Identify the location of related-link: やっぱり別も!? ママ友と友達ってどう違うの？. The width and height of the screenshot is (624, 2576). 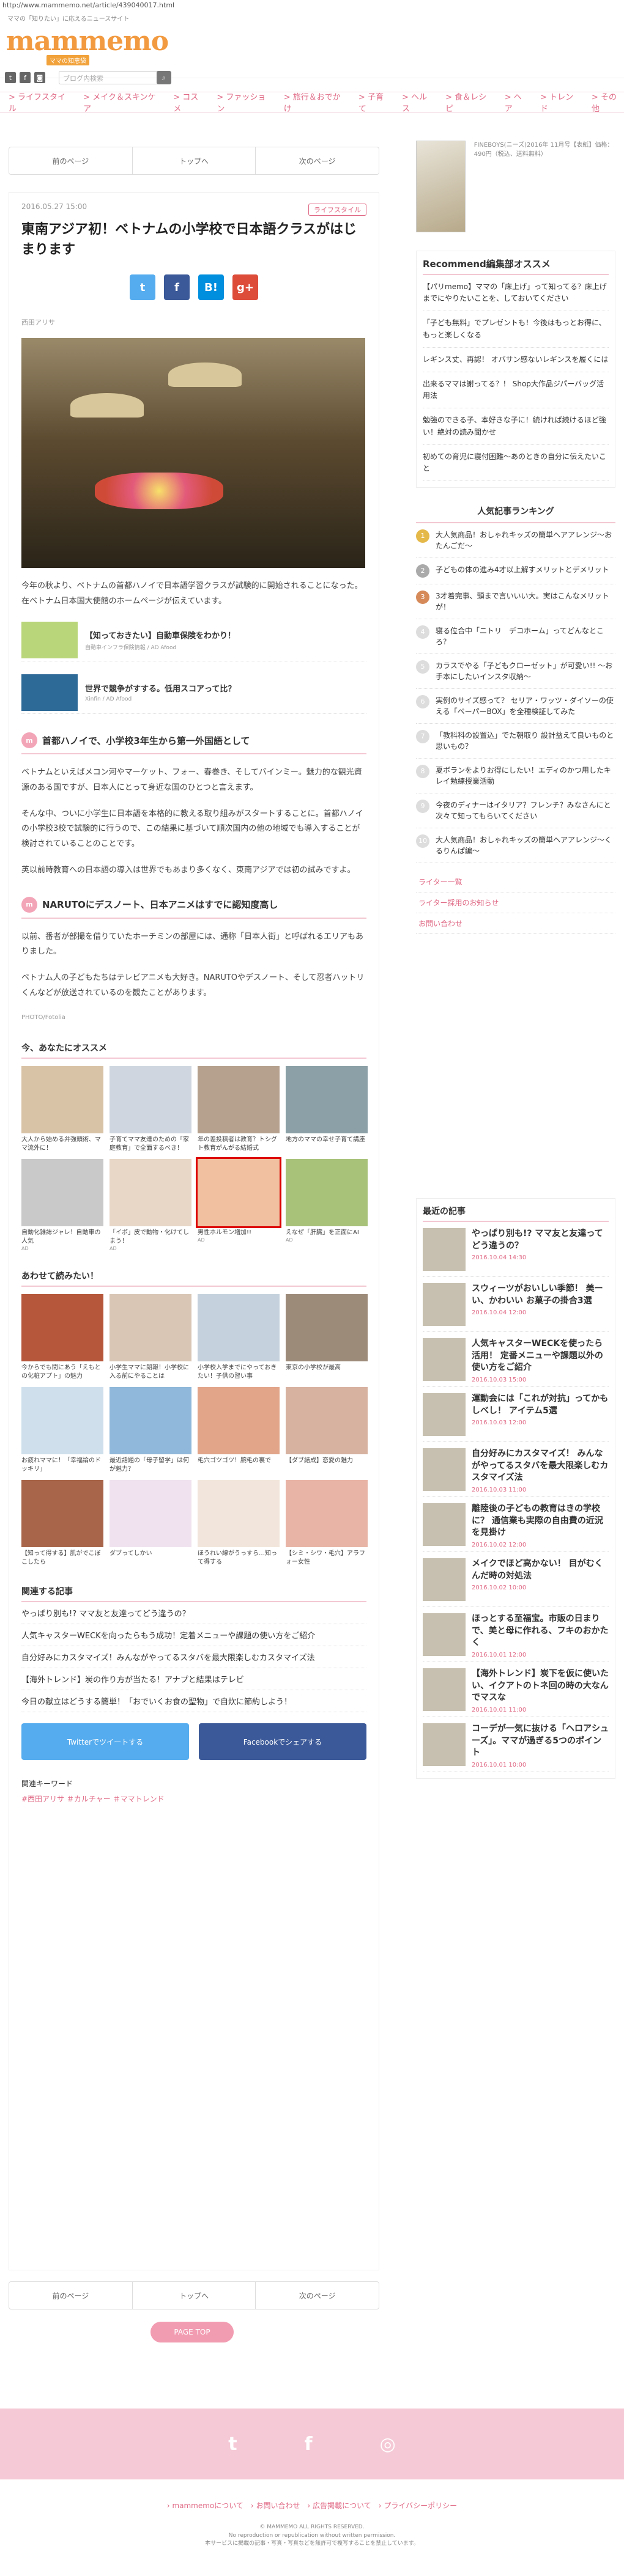
(193, 1613).